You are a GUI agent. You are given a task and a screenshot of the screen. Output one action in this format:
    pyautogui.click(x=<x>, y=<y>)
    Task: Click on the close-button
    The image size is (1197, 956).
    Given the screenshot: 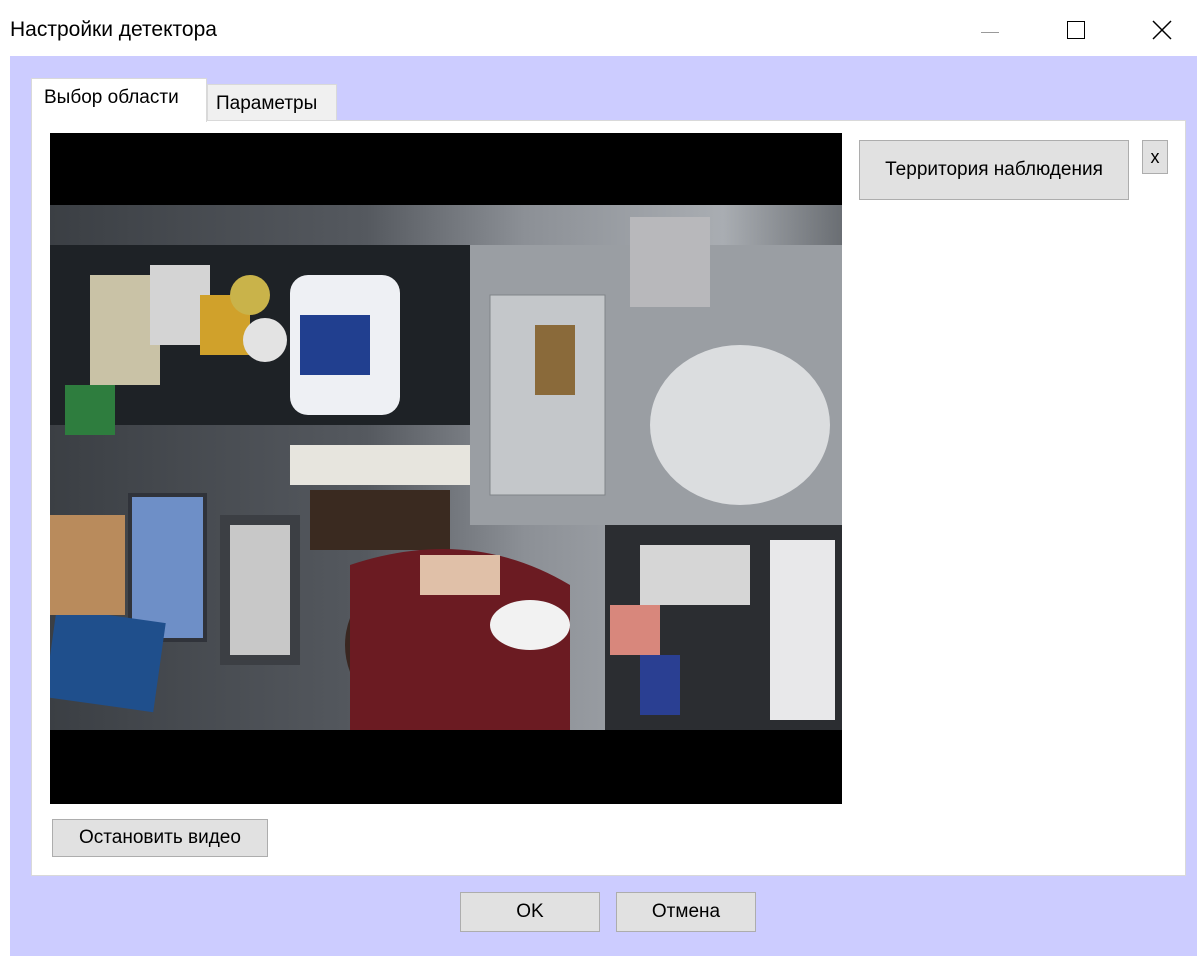 What is the action you would take?
    pyautogui.click(x=1162, y=30)
    